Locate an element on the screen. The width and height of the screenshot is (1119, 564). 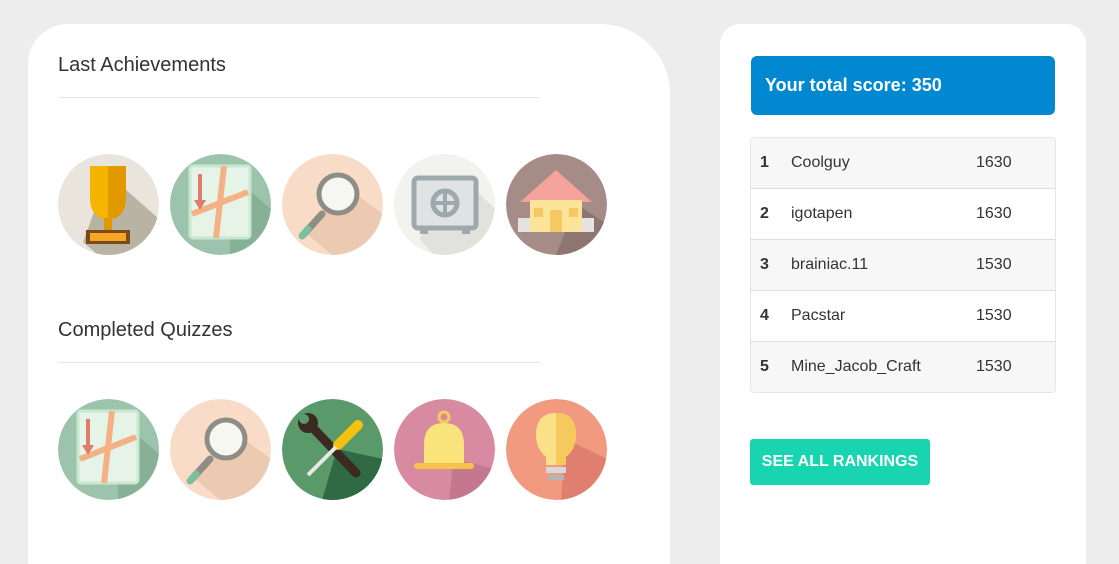
table-row: 2 igotapen 1630 is located at coordinates (903, 213).